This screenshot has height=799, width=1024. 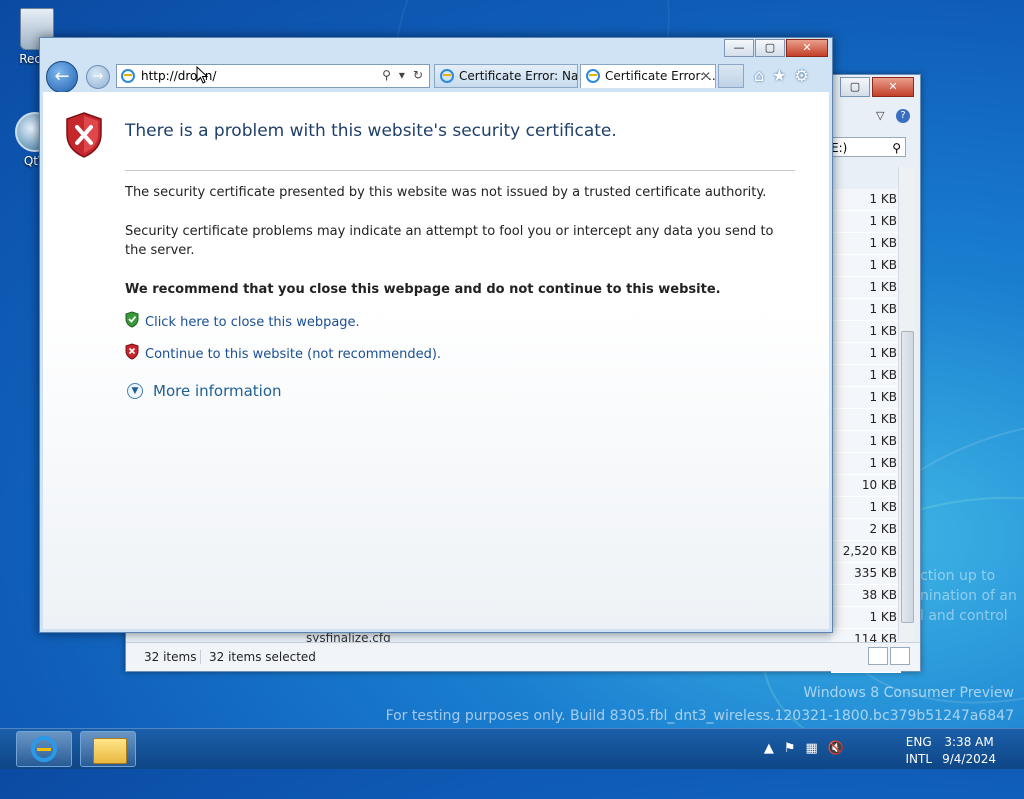 What do you see at coordinates (523, 656) in the screenshot?
I see `explorer-status-bar: 32 items 32 items selected` at bounding box center [523, 656].